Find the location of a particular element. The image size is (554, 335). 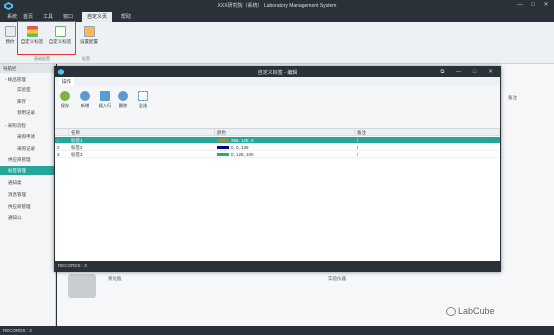

toolbar-label: 全选 is located at coordinates (143, 105).